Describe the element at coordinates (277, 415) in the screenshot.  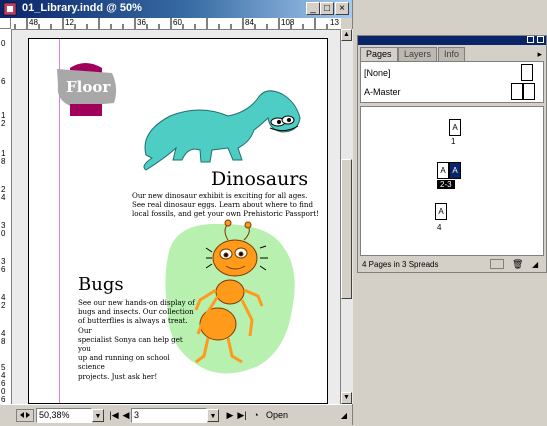
I see `open-status-label: Open` at that location.